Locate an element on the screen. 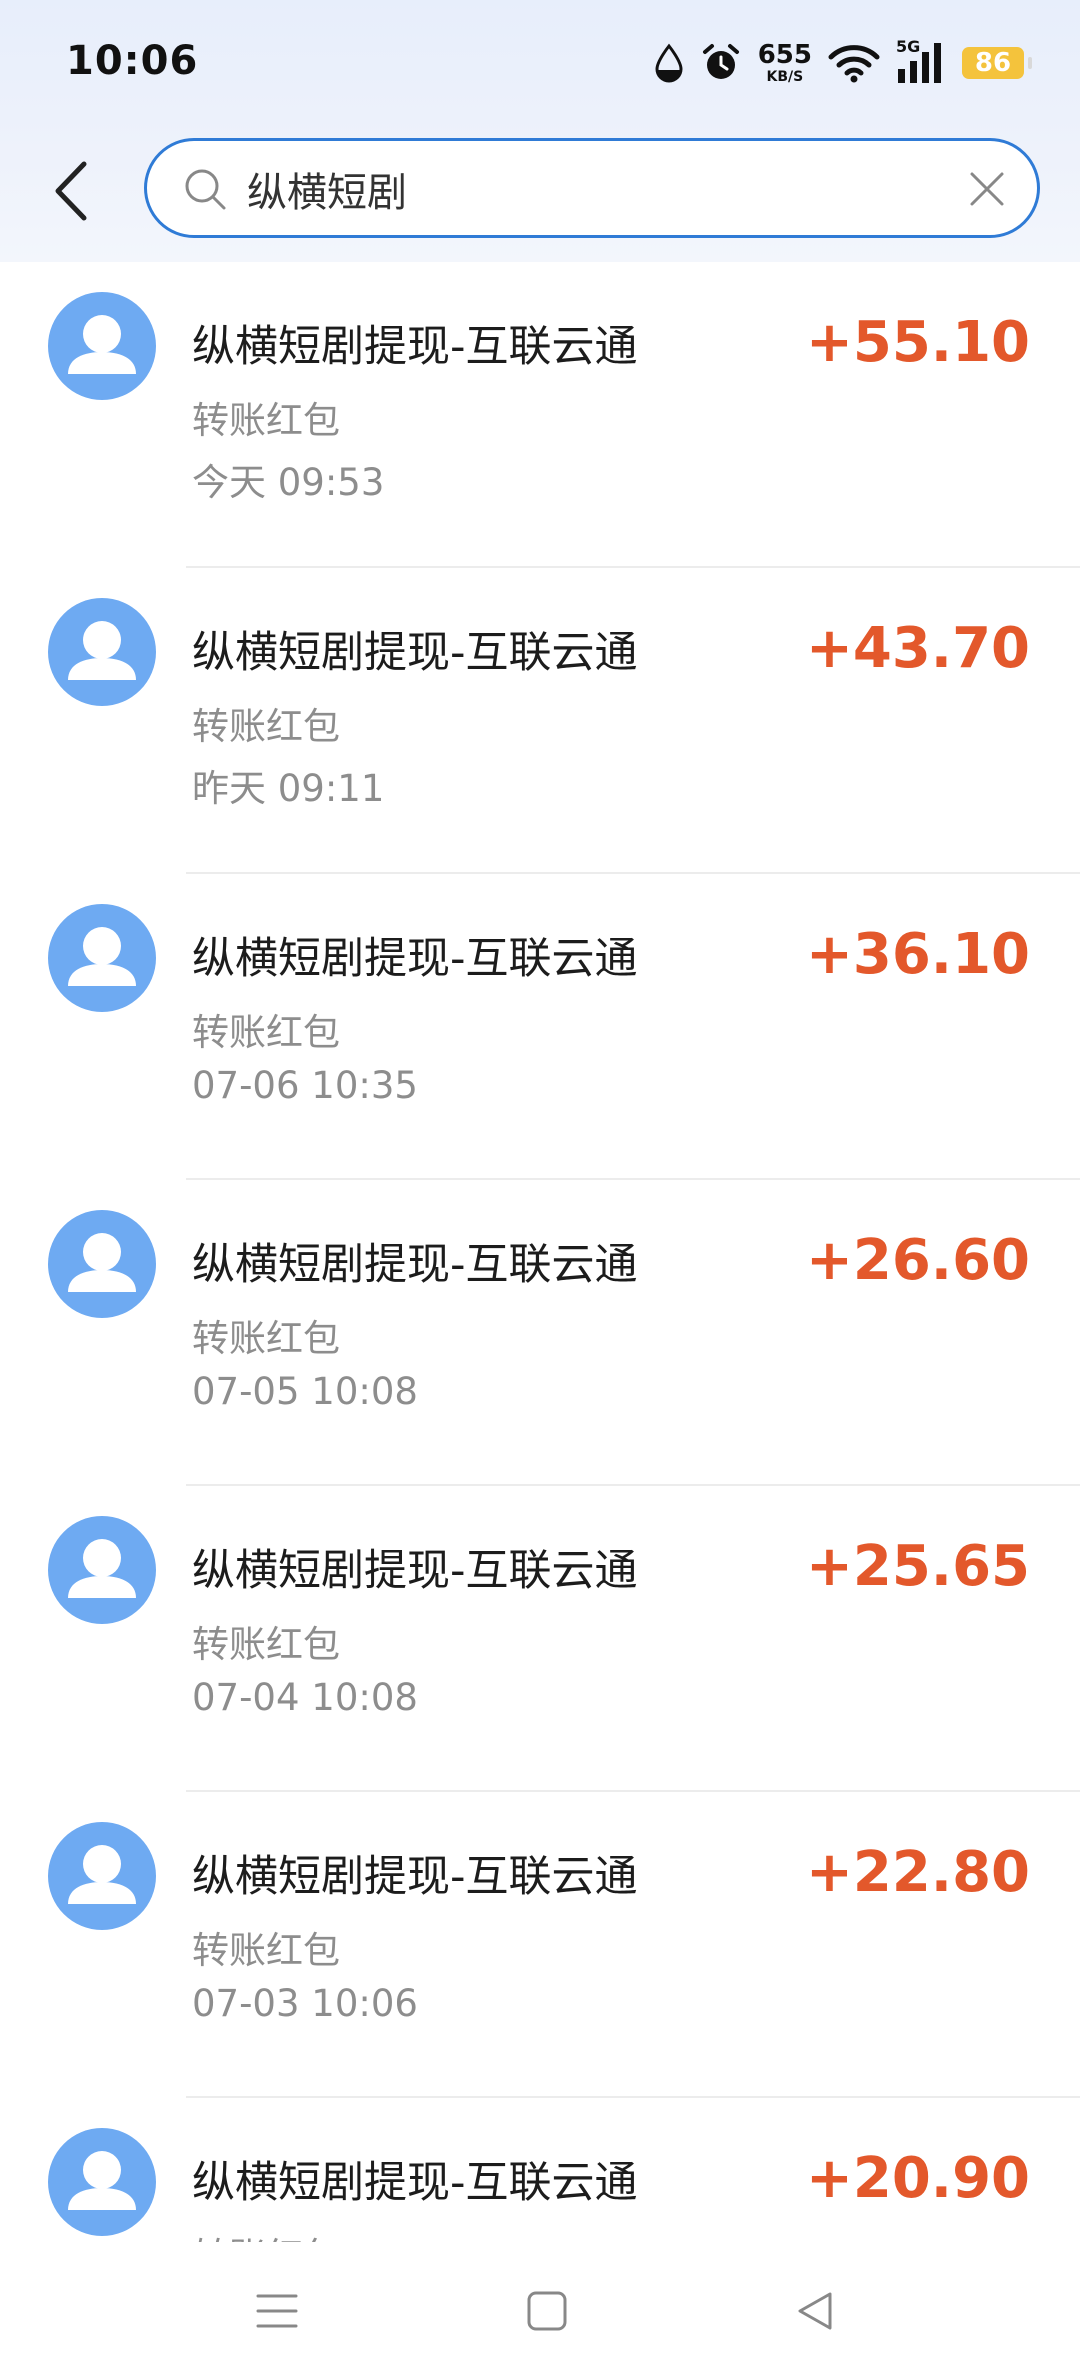 Image resolution: width=1080 pixels, height=2376 pixels. signal-icon is located at coordinates (919, 63).